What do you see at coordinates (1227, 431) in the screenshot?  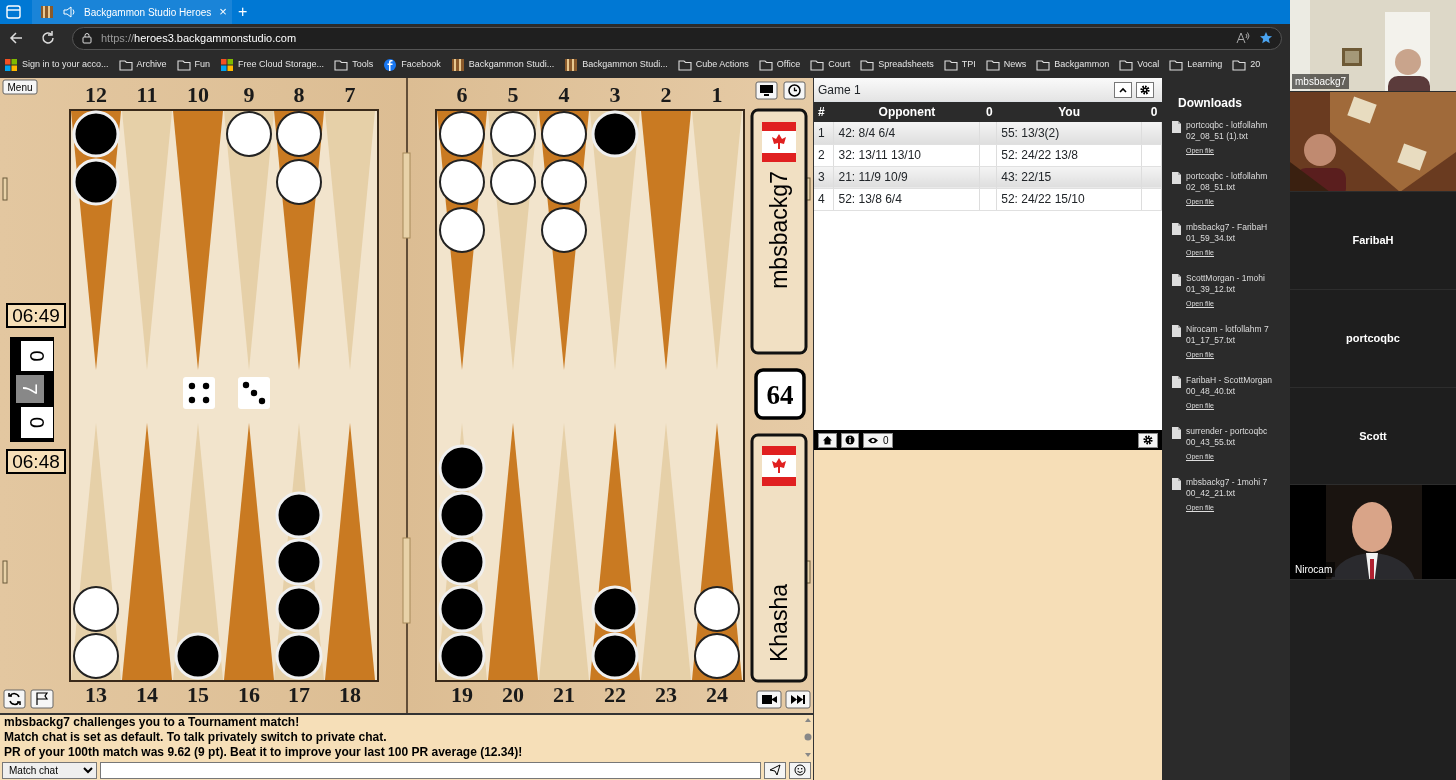 I see `file-name: surrender - portcoqbc` at bounding box center [1227, 431].